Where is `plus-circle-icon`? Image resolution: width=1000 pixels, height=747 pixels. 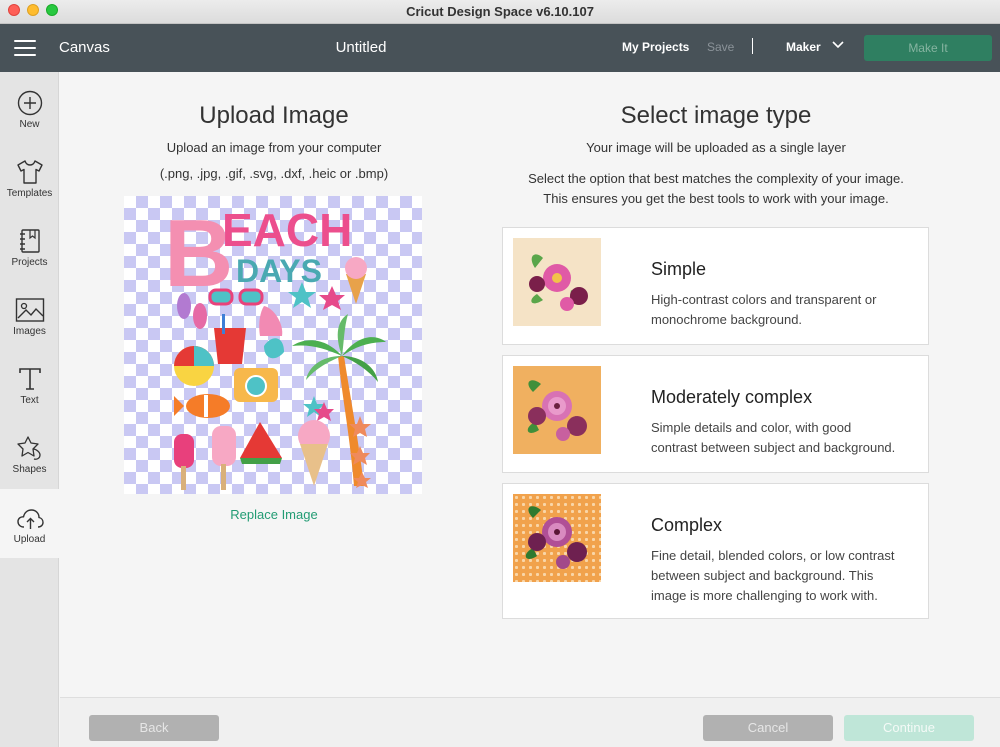
plus-circle-icon is located at coordinates (29, 103).